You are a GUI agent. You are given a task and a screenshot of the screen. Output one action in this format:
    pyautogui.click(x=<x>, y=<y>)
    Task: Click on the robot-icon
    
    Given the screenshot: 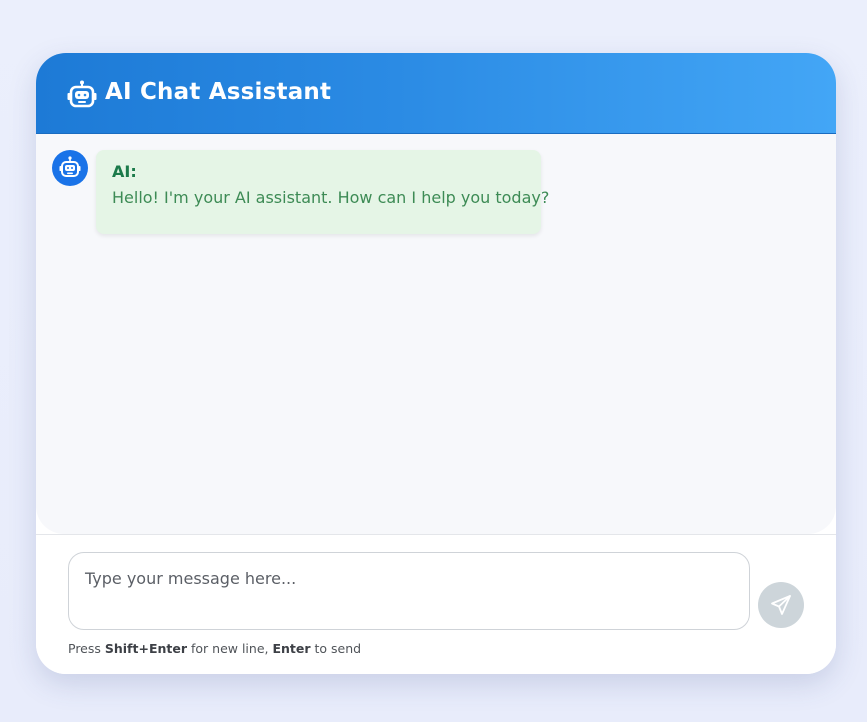 What is the action you would take?
    pyautogui.click(x=82, y=94)
    